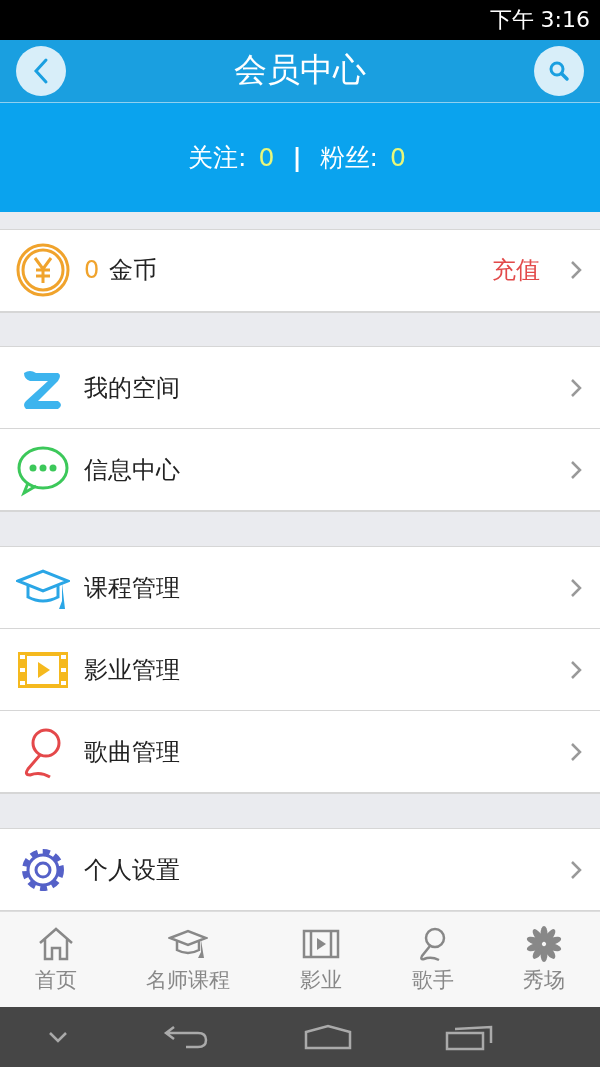 The image size is (600, 1067). I want to click on fans-count: 0, so click(398, 157).